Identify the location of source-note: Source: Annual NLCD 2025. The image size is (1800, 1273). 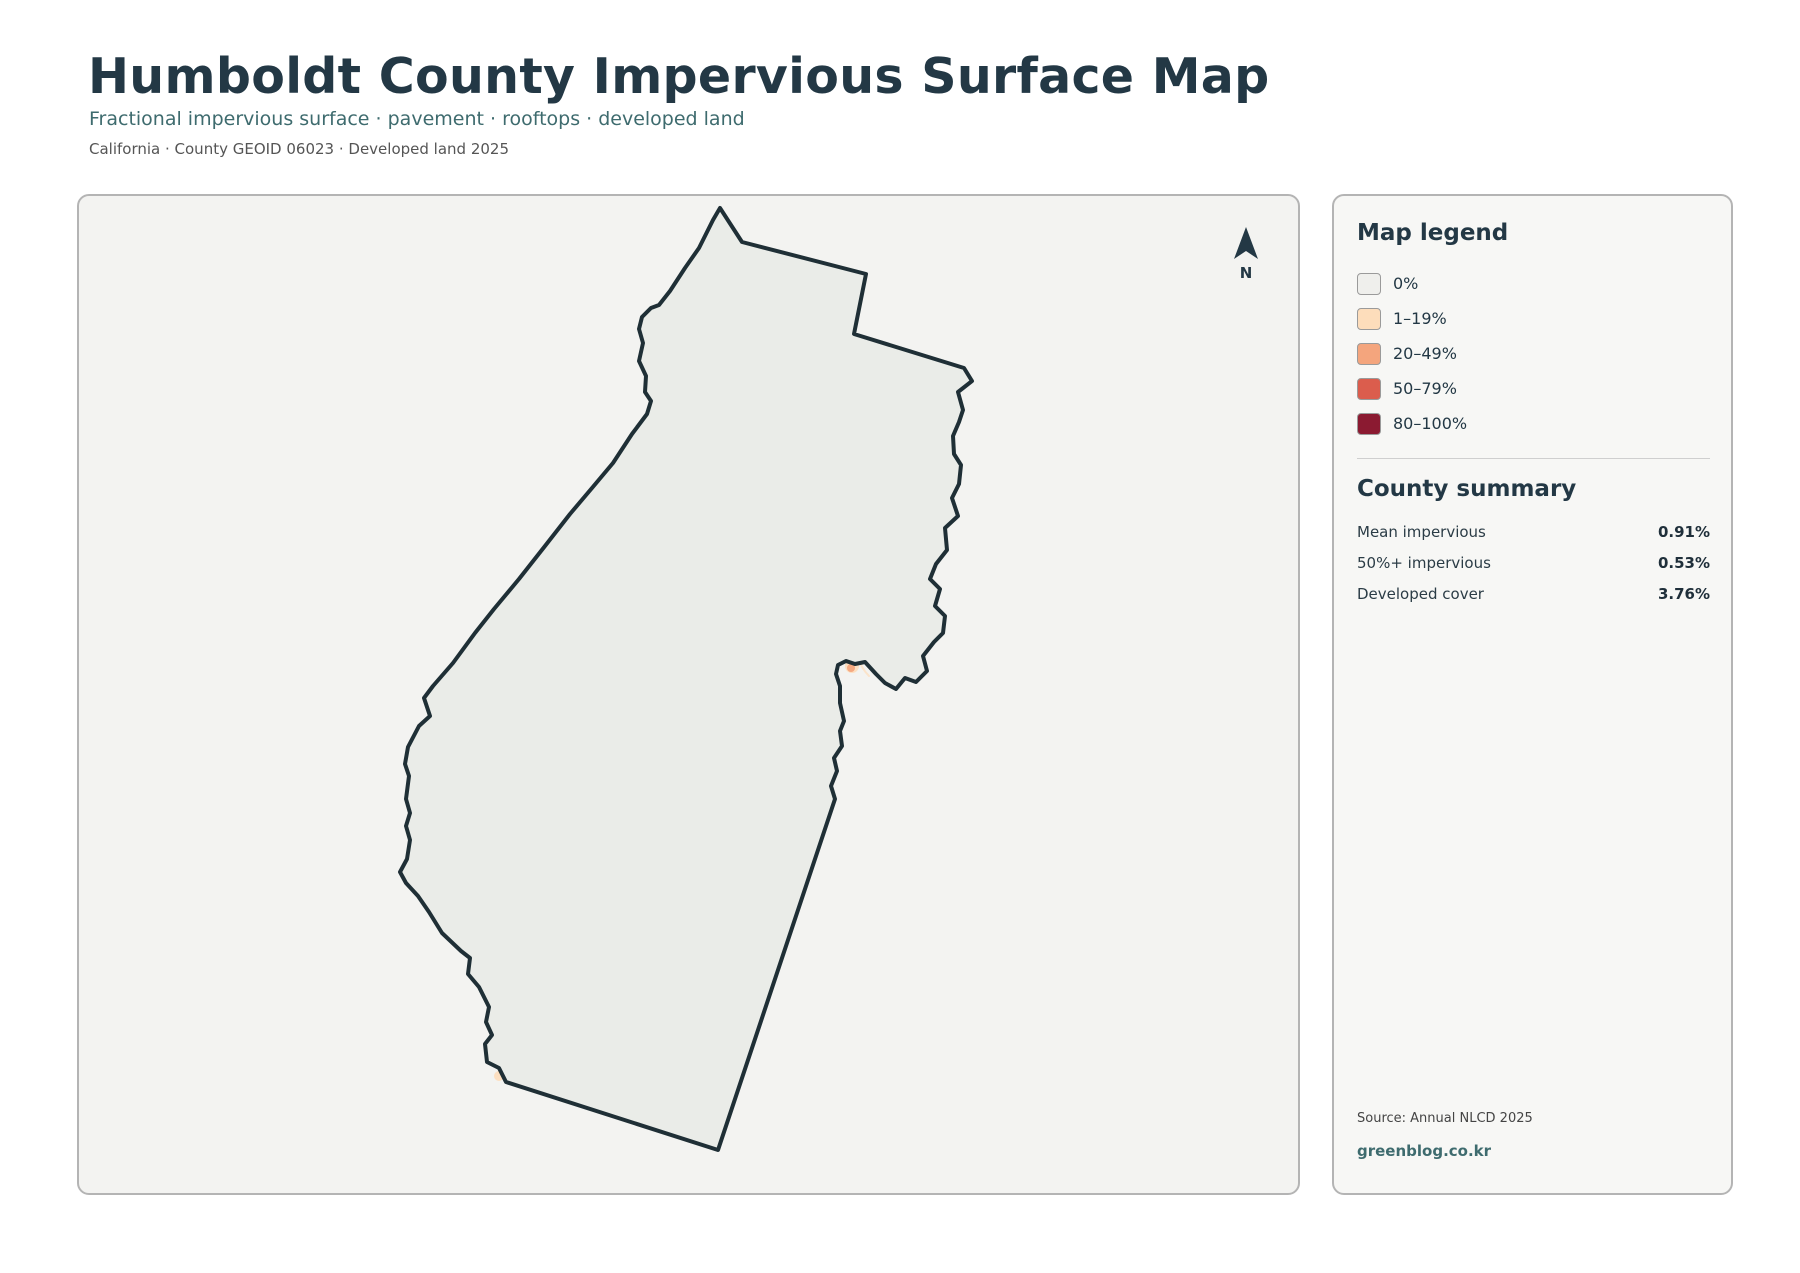
(1445, 1118).